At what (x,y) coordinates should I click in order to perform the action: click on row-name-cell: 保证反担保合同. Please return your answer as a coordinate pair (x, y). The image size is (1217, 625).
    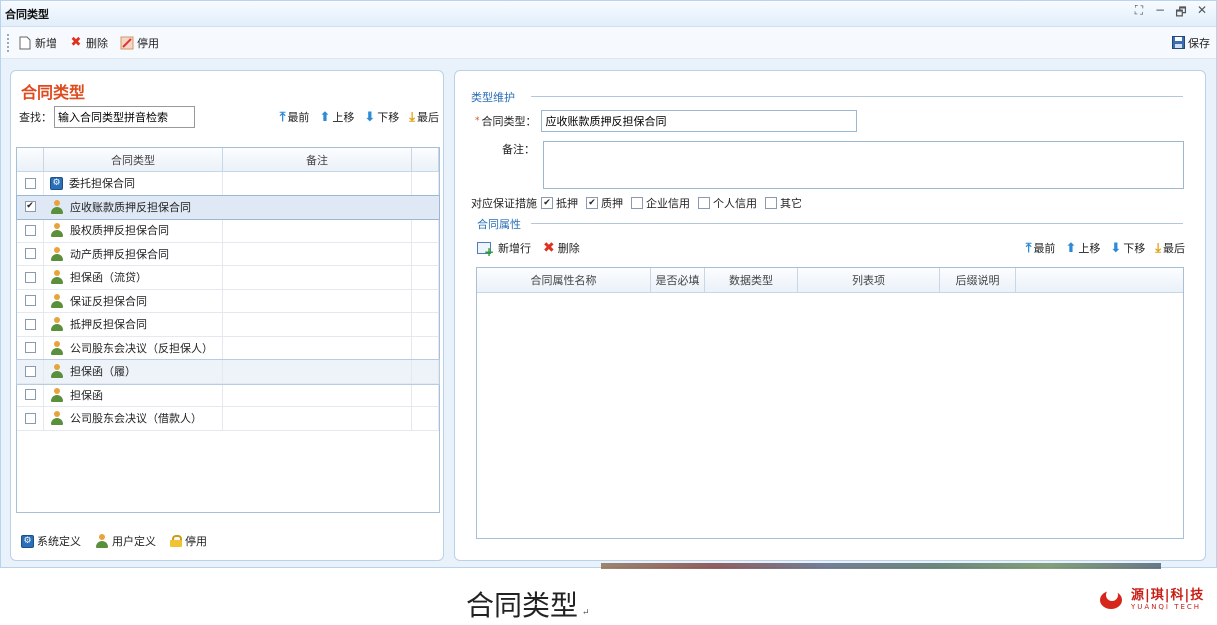
    Looking at the image, I should click on (133, 300).